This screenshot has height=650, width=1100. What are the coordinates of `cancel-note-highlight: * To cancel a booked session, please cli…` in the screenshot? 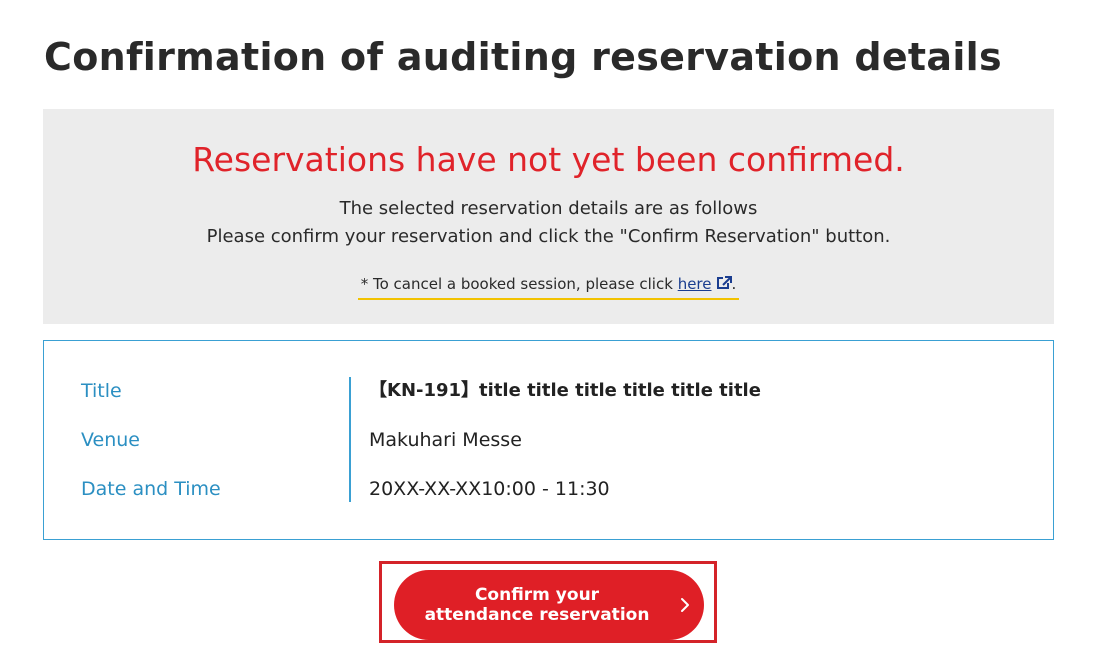 It's located at (548, 287).